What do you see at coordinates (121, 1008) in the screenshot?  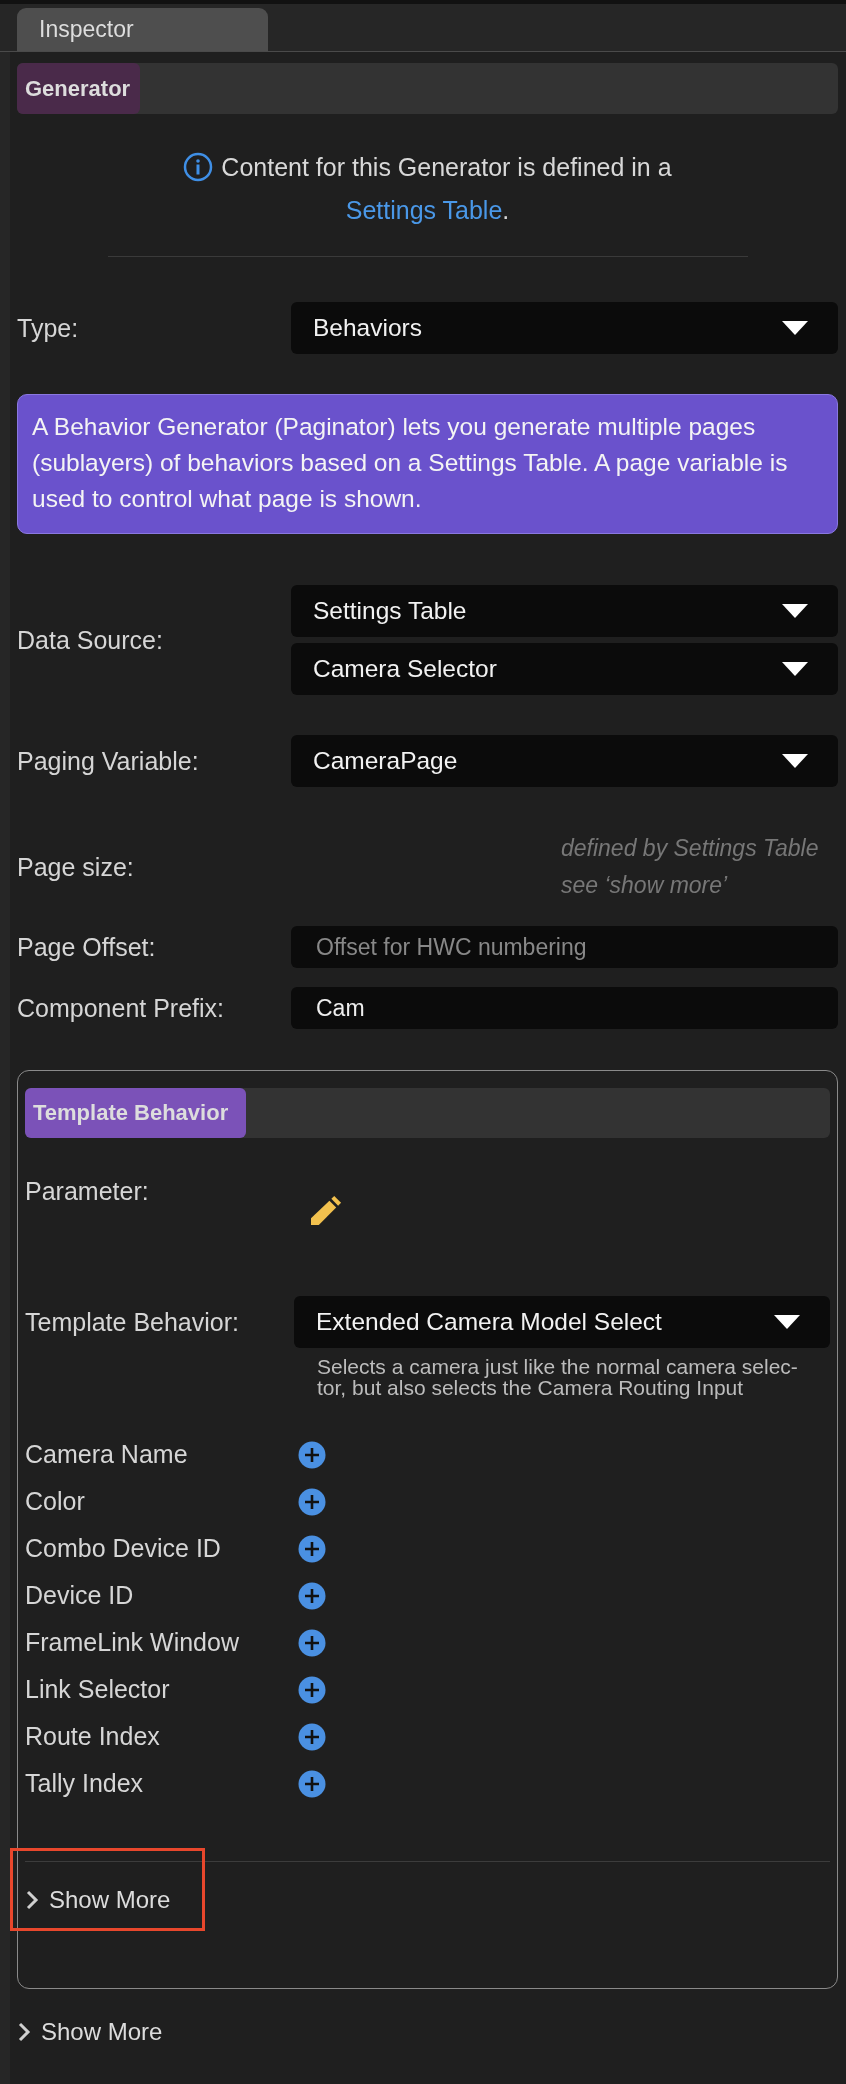 I see `field-label: Component Prefix:` at bounding box center [121, 1008].